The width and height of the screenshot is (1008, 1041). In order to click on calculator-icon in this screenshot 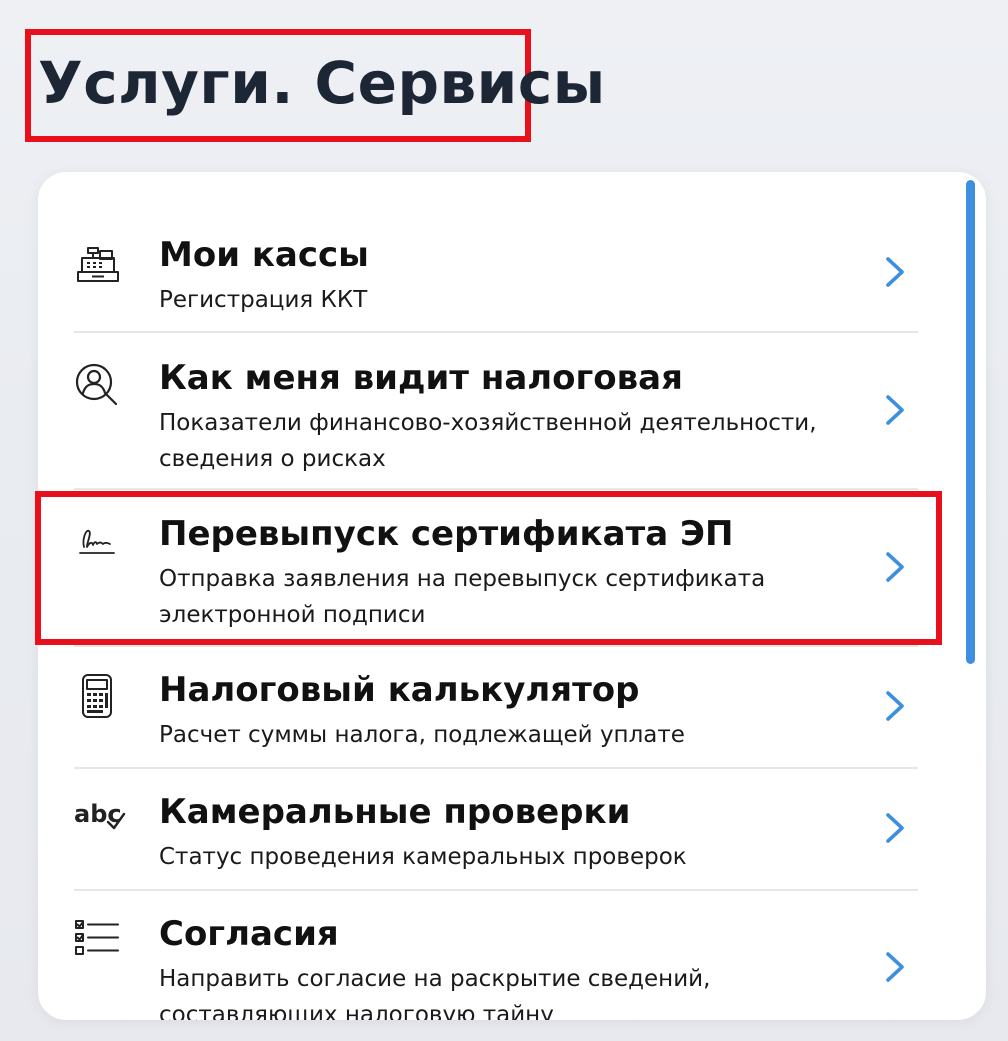, I will do `click(97, 696)`.